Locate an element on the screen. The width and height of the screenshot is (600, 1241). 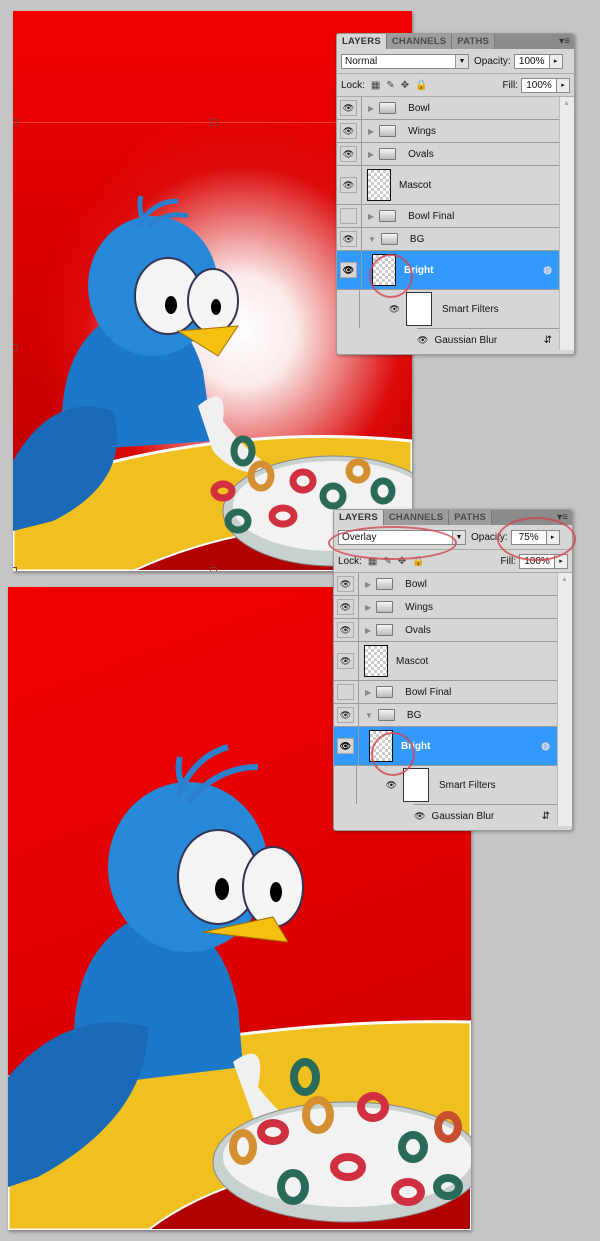
smart-filter-badge-icon: ◍ is located at coordinates (545, 746).